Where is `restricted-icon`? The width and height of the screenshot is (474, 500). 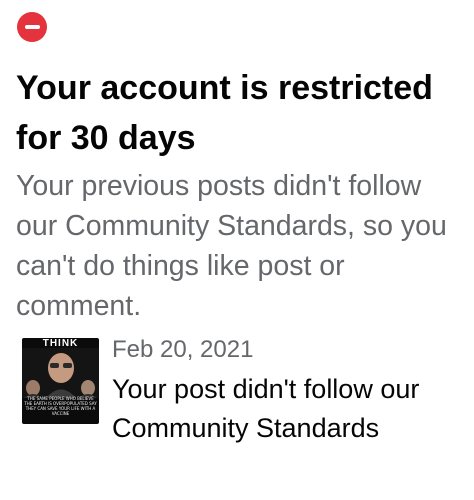 restricted-icon is located at coordinates (32, 27).